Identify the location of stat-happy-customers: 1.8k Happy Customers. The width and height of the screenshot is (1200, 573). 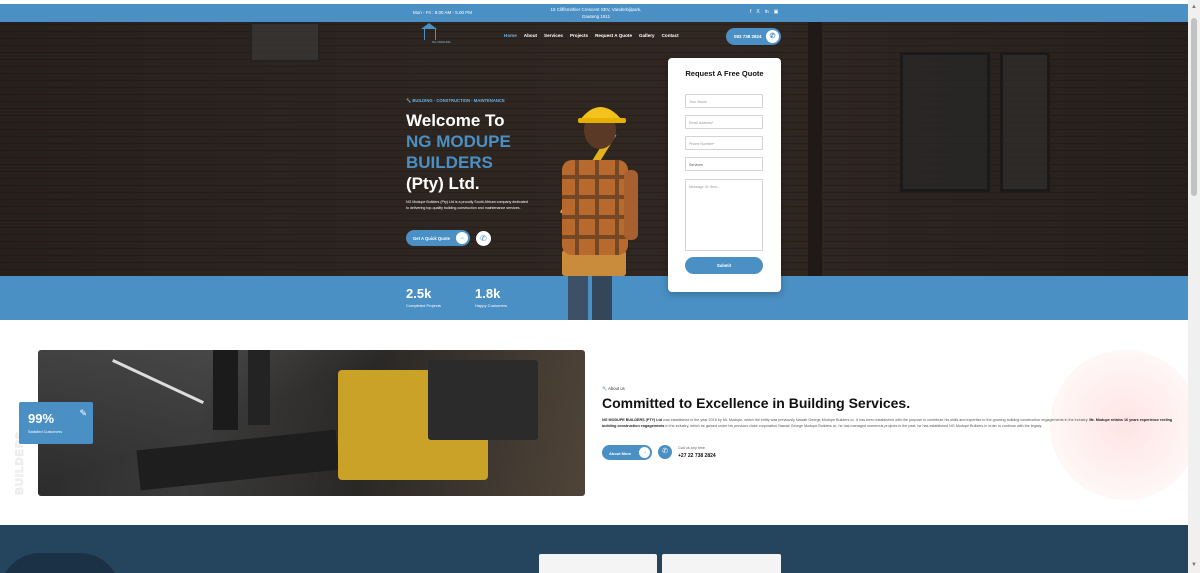
(491, 297).